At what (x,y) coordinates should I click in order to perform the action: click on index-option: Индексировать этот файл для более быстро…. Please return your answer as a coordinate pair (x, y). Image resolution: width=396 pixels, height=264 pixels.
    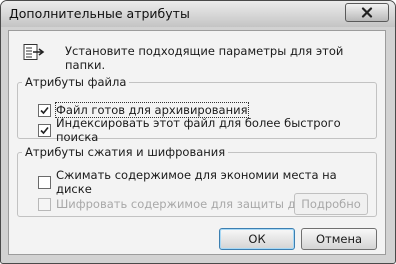
    Looking at the image, I should click on (207, 130).